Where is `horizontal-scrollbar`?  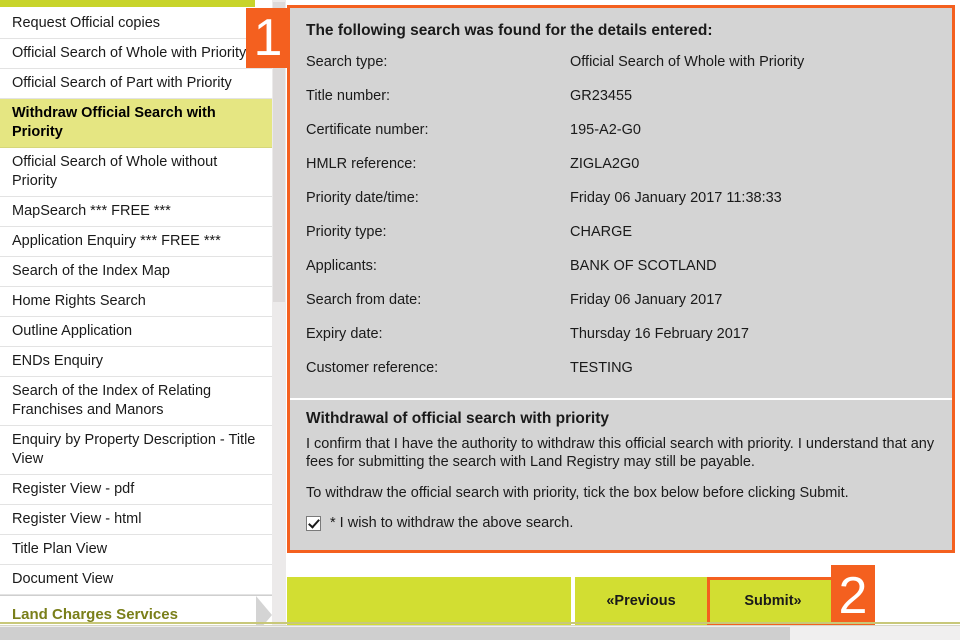
horizontal-scrollbar is located at coordinates (480, 632).